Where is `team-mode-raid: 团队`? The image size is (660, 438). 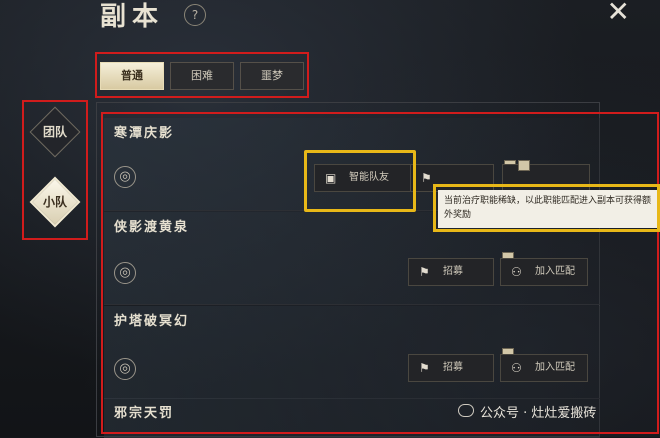
team-mode-raid: 团队 is located at coordinates (55, 132).